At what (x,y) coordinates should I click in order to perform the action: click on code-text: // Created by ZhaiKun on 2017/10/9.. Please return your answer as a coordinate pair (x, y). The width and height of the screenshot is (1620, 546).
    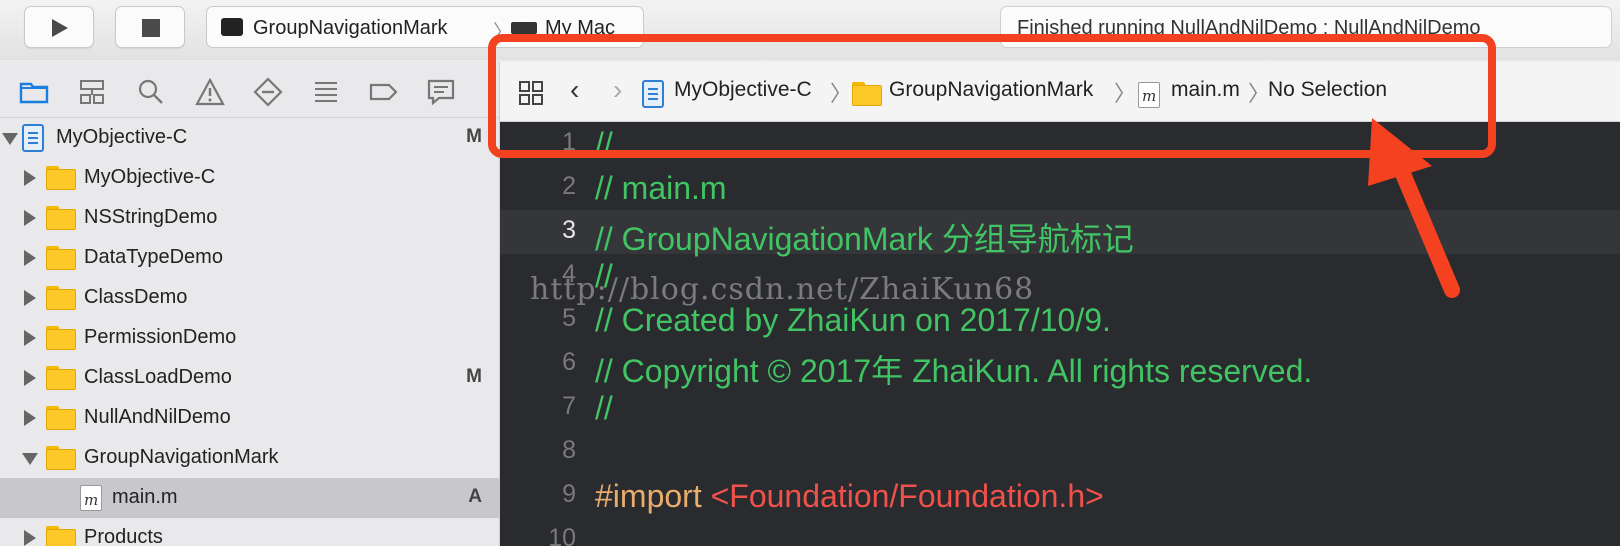
    Looking at the image, I should click on (853, 320).